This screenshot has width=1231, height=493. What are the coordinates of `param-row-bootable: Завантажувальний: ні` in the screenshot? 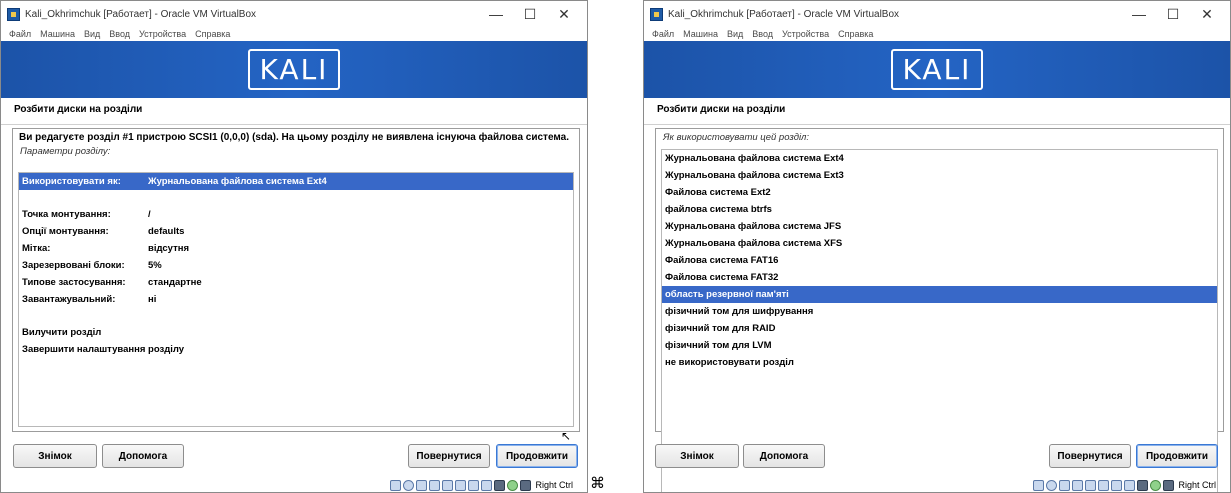 It's located at (296, 299).